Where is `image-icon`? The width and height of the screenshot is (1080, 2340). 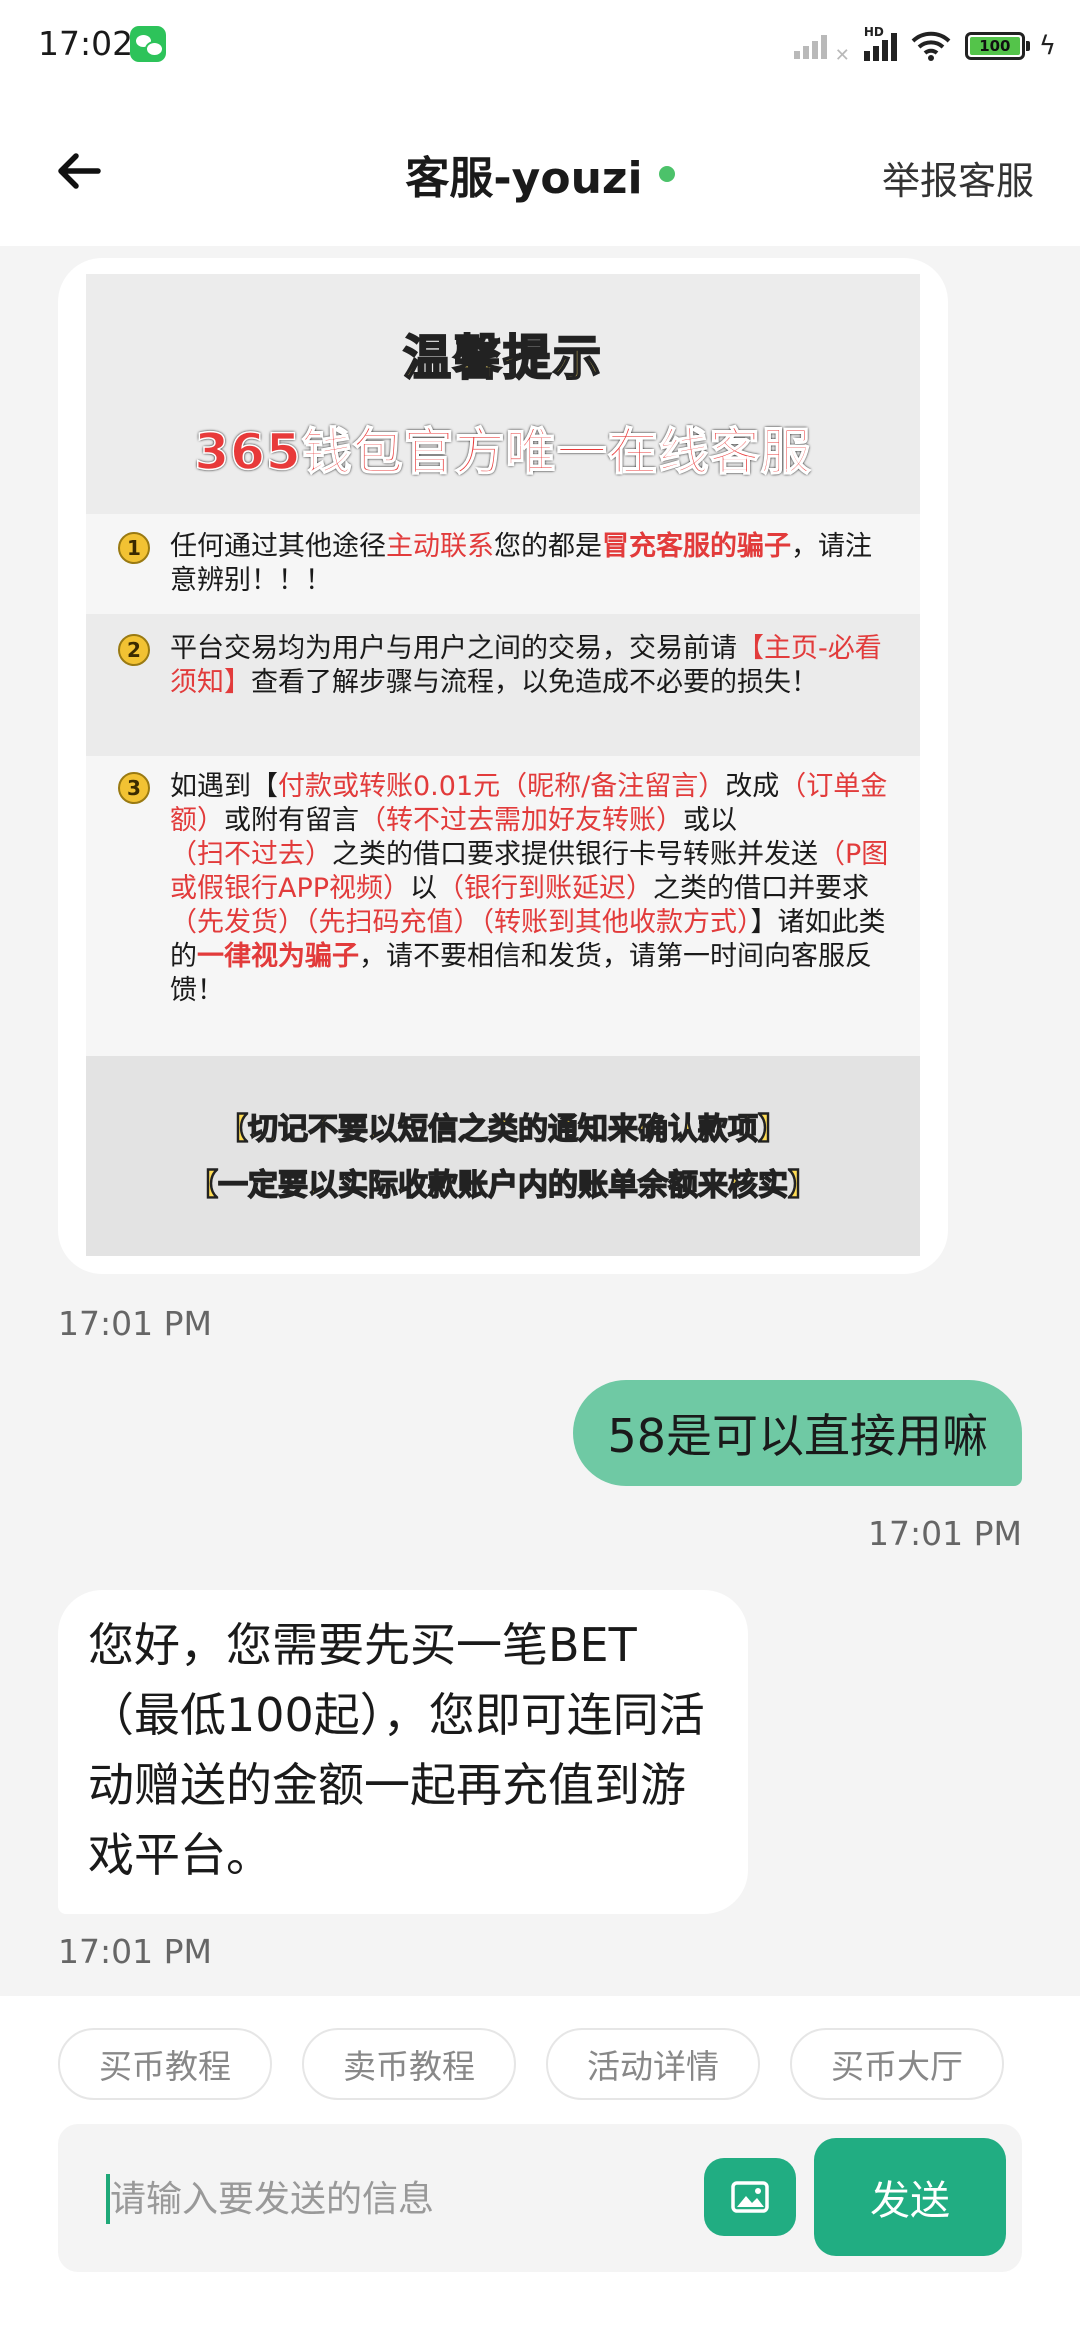 image-icon is located at coordinates (750, 2197).